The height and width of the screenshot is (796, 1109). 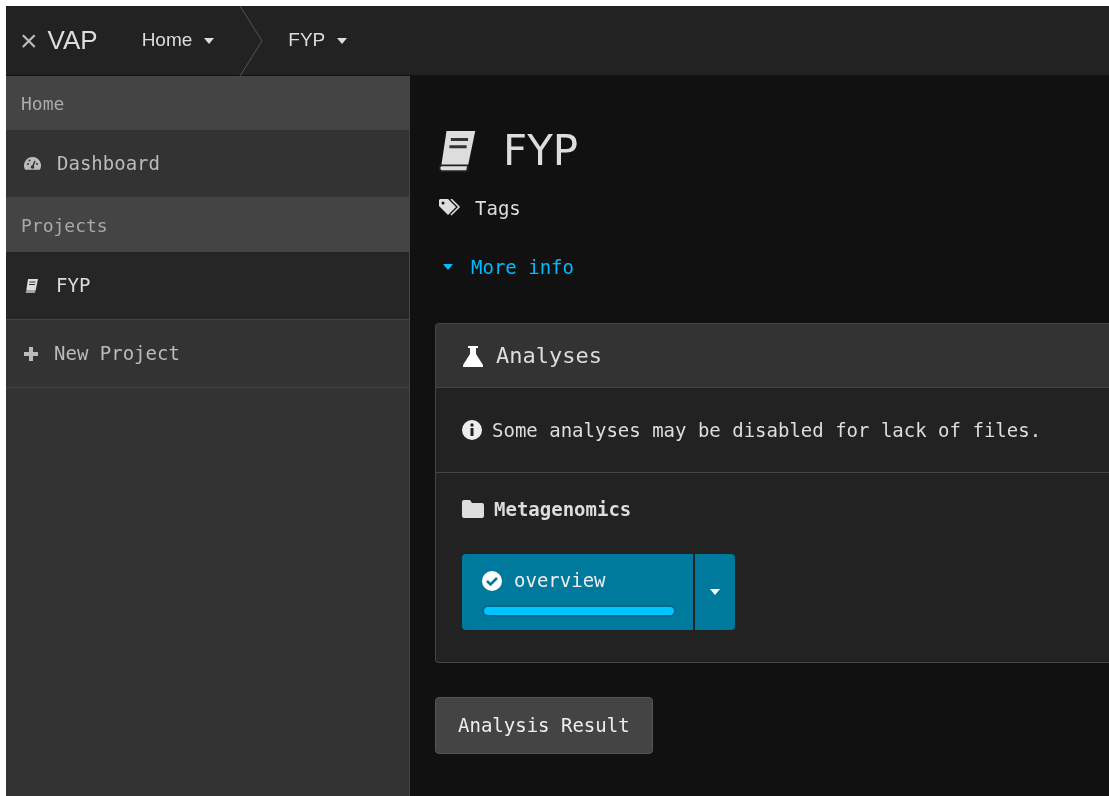 What do you see at coordinates (544, 725) in the screenshot?
I see `analysis-result-button: Analysis Result` at bounding box center [544, 725].